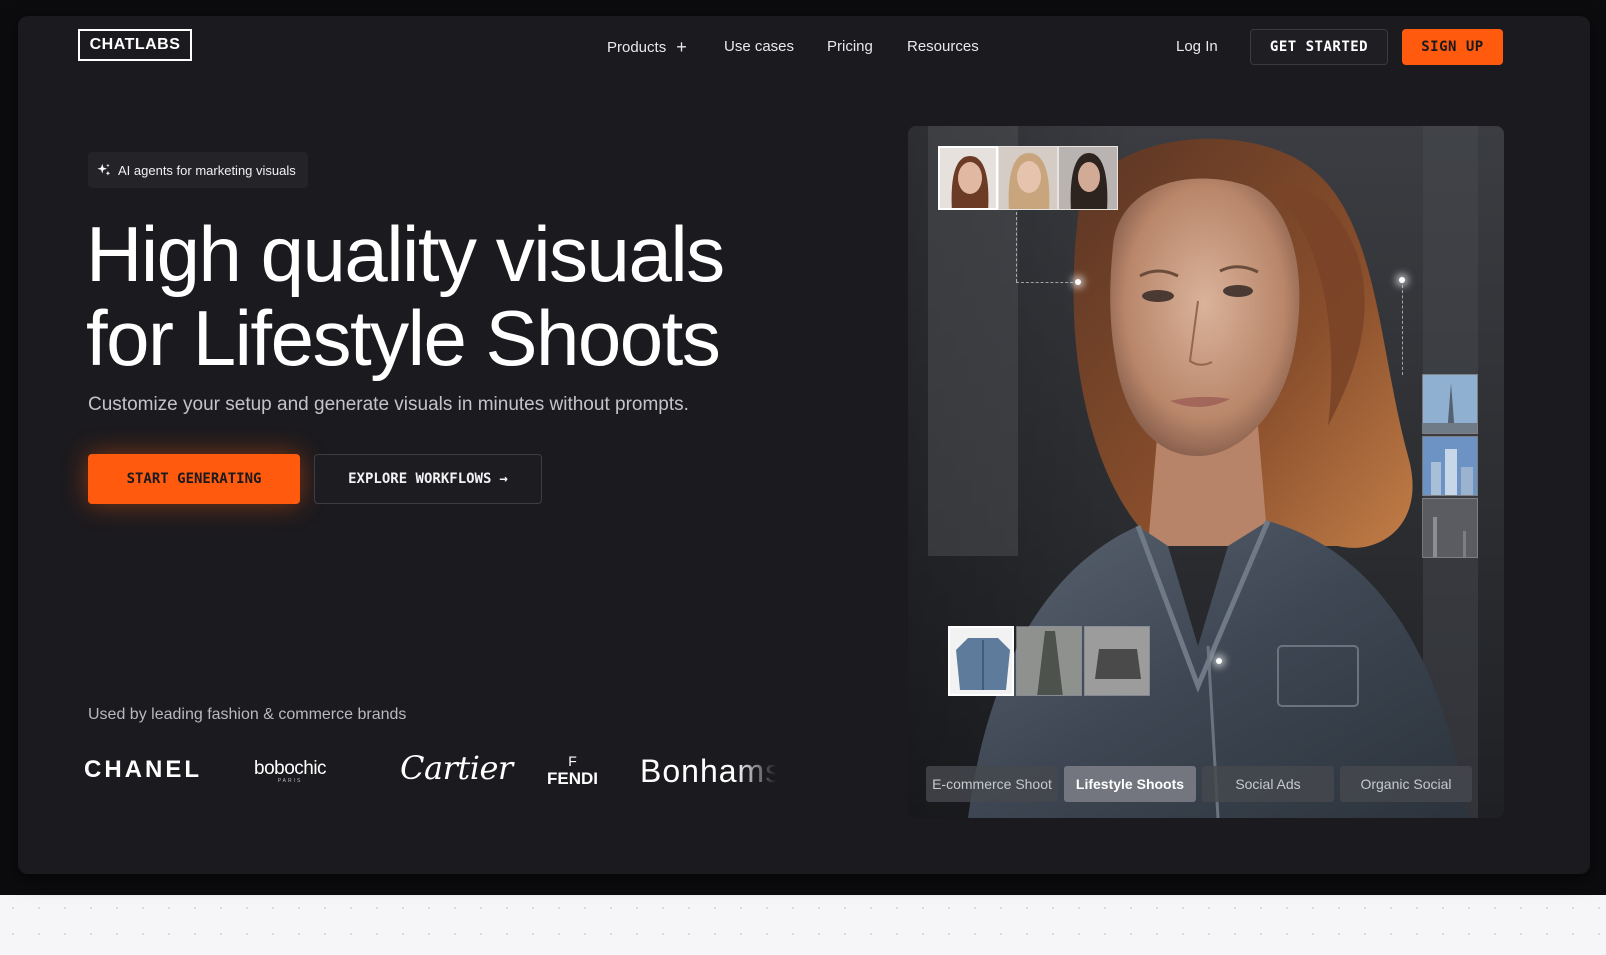  I want to click on explore-workflows-button: EXPLORE WORKFLOWS →, so click(428, 479).